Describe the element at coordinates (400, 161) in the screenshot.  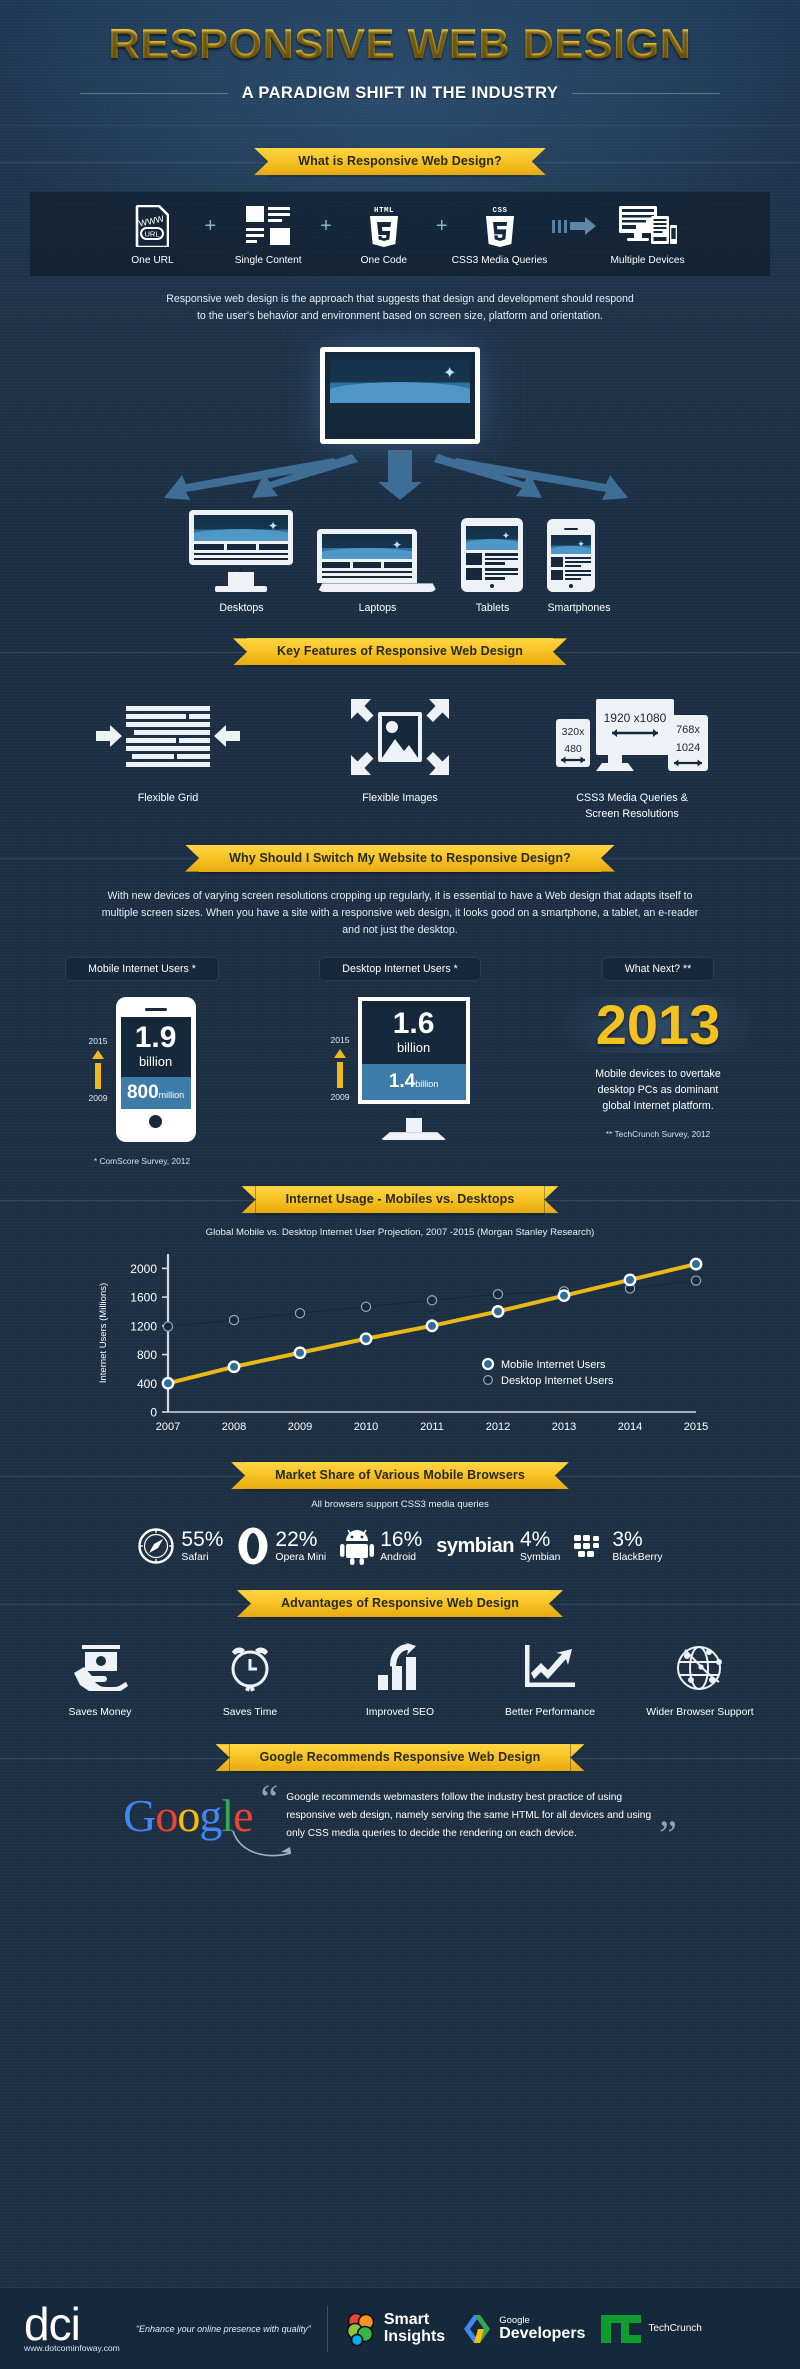
I see `ribbon-what-is-rwd-row: What is Responsive Web Design?` at that location.